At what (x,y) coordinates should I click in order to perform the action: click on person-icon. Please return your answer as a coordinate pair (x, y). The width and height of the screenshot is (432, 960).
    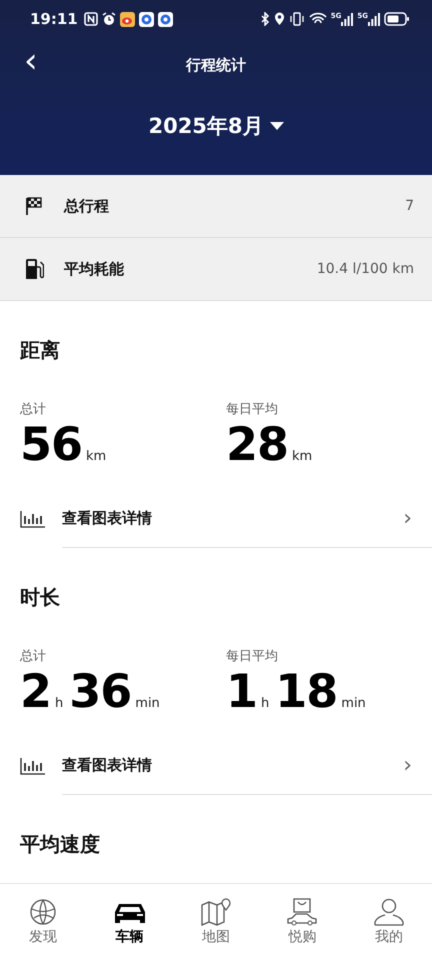
    Looking at the image, I should click on (389, 912).